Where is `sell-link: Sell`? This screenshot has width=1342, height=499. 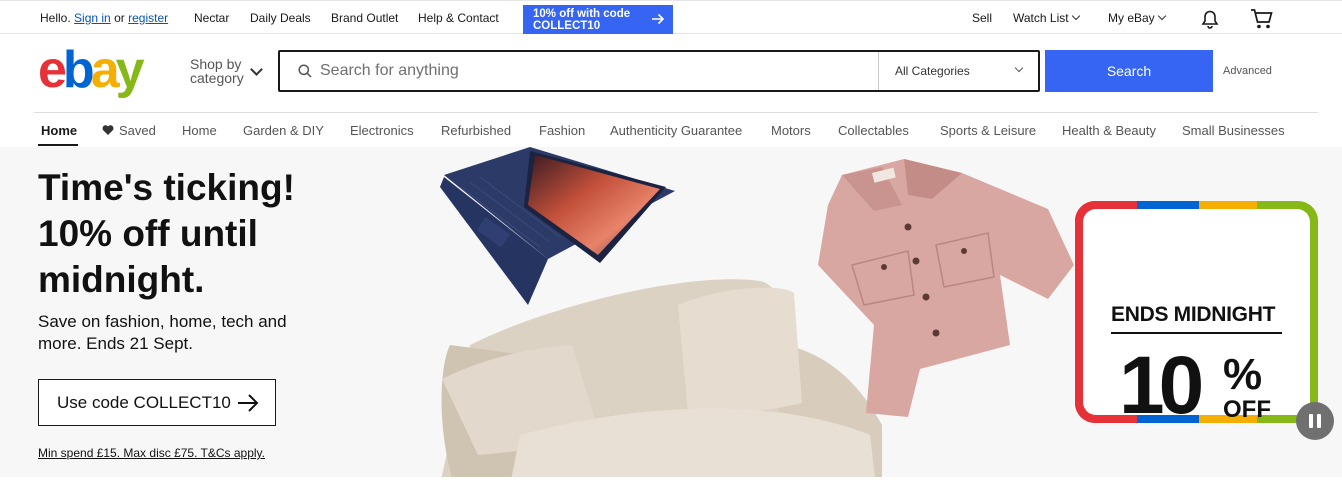
sell-link: Sell is located at coordinates (982, 18).